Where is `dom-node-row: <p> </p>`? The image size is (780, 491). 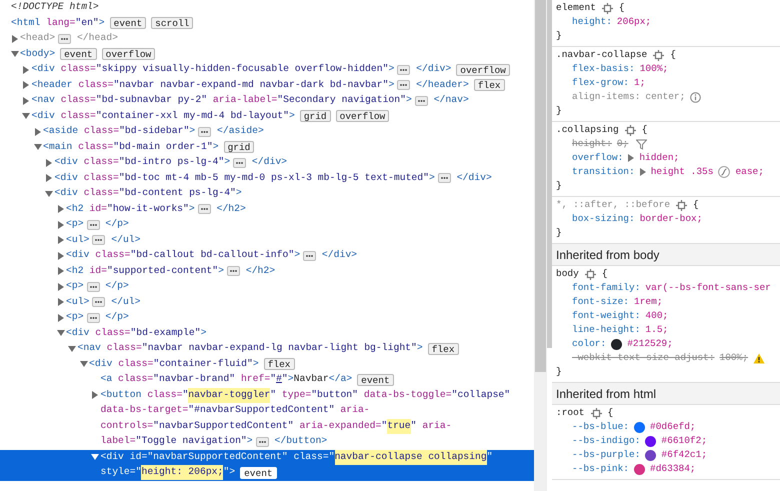 dom-node-row: <p> </p> is located at coordinates (267, 224).